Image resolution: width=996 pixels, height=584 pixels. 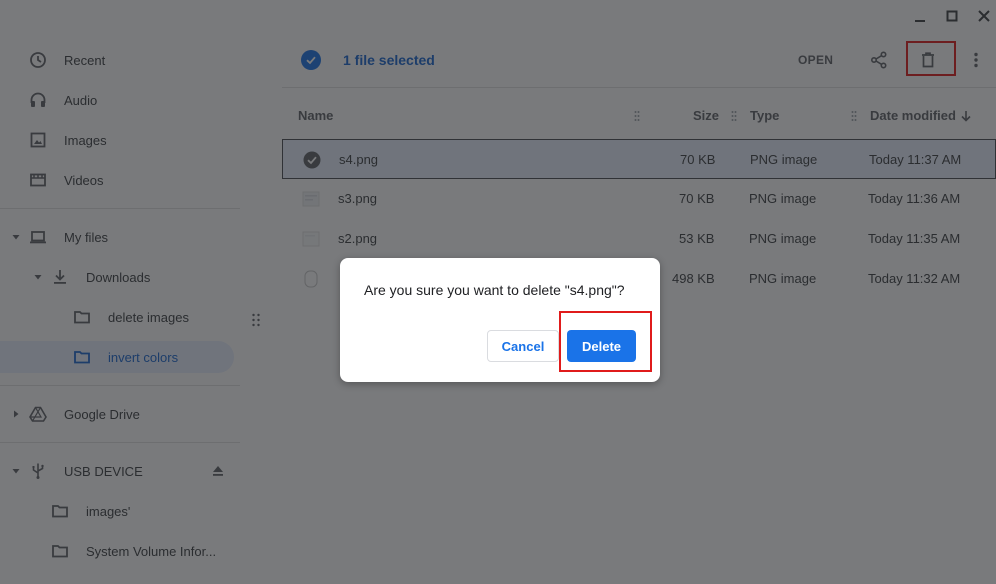 What do you see at coordinates (143, 357) in the screenshot?
I see `sidebar-item-label: invert colors` at bounding box center [143, 357].